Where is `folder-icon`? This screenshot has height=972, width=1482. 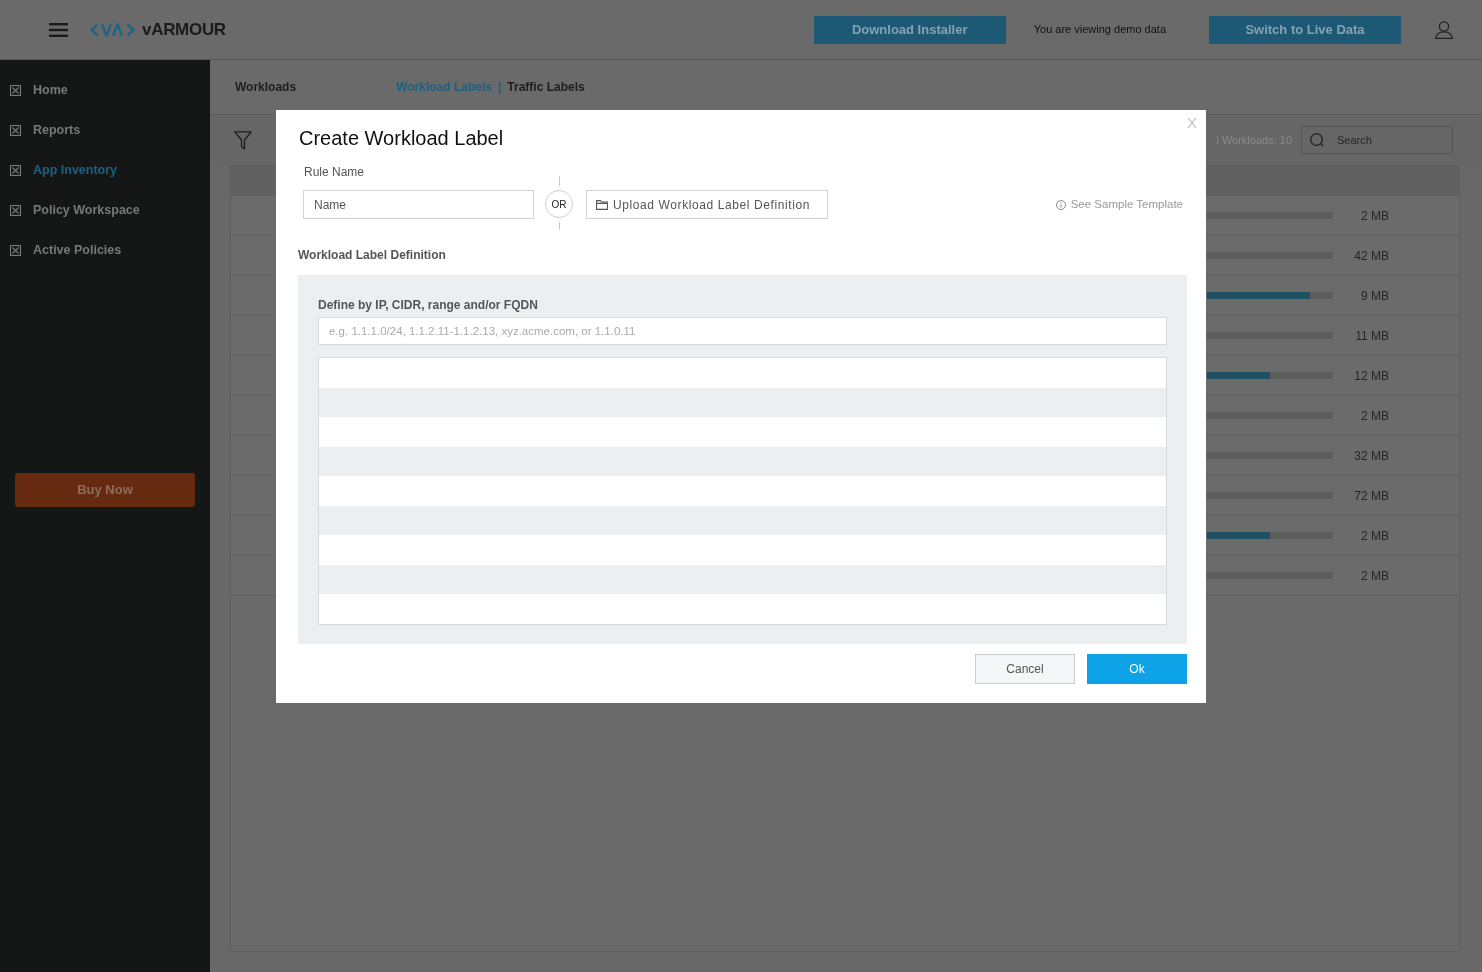
folder-icon is located at coordinates (602, 204).